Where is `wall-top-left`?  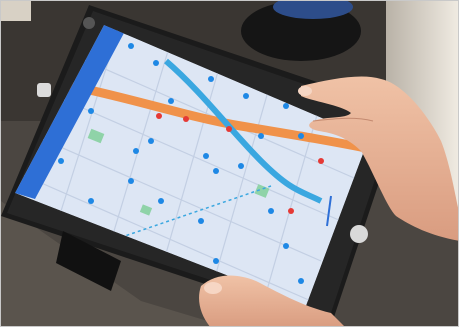
wall-top-left is located at coordinates (16, 11).